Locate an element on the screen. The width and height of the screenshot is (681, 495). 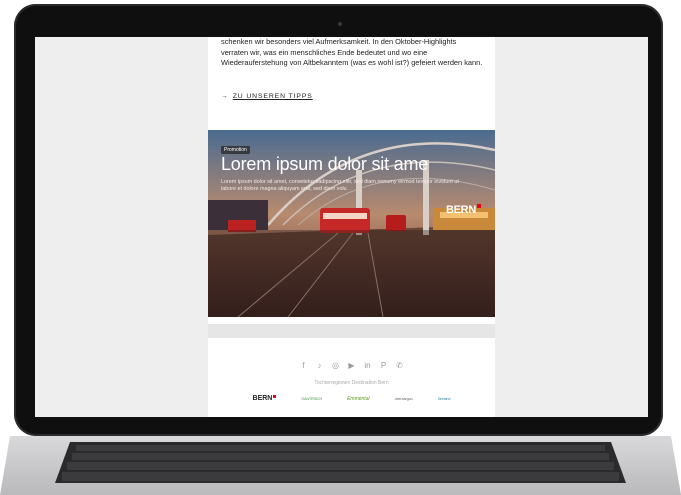
laptop-keyboard is located at coordinates (340, 465).